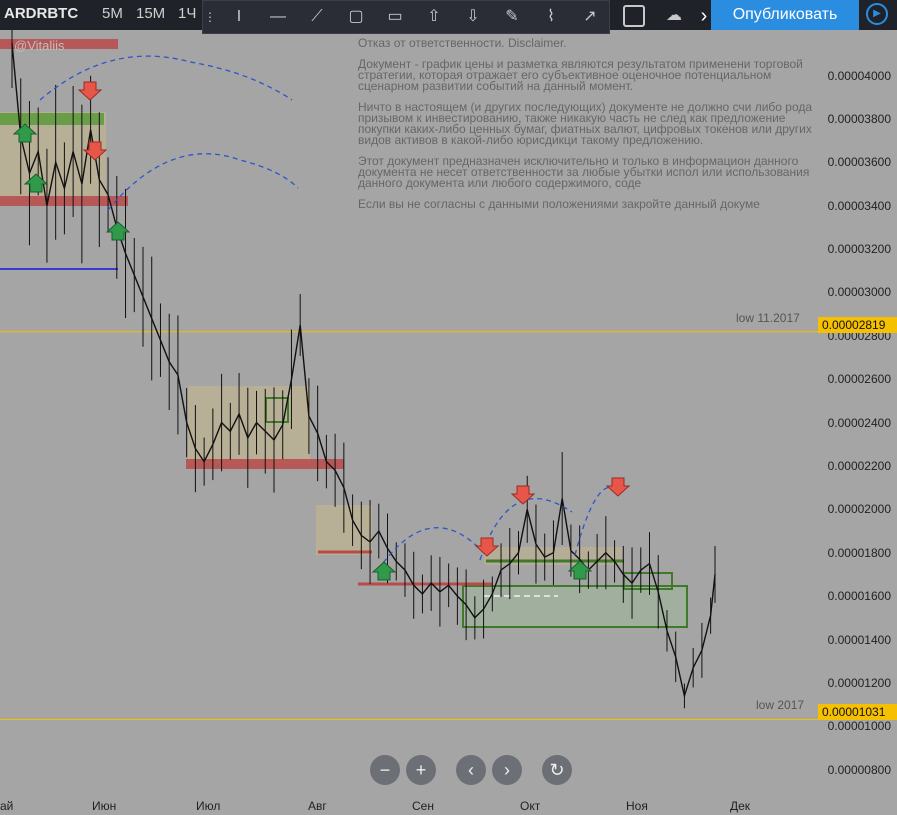 This screenshot has width=897, height=815. What do you see at coordinates (551, 17) in the screenshot?
I see `path-icon: ⌇` at bounding box center [551, 17].